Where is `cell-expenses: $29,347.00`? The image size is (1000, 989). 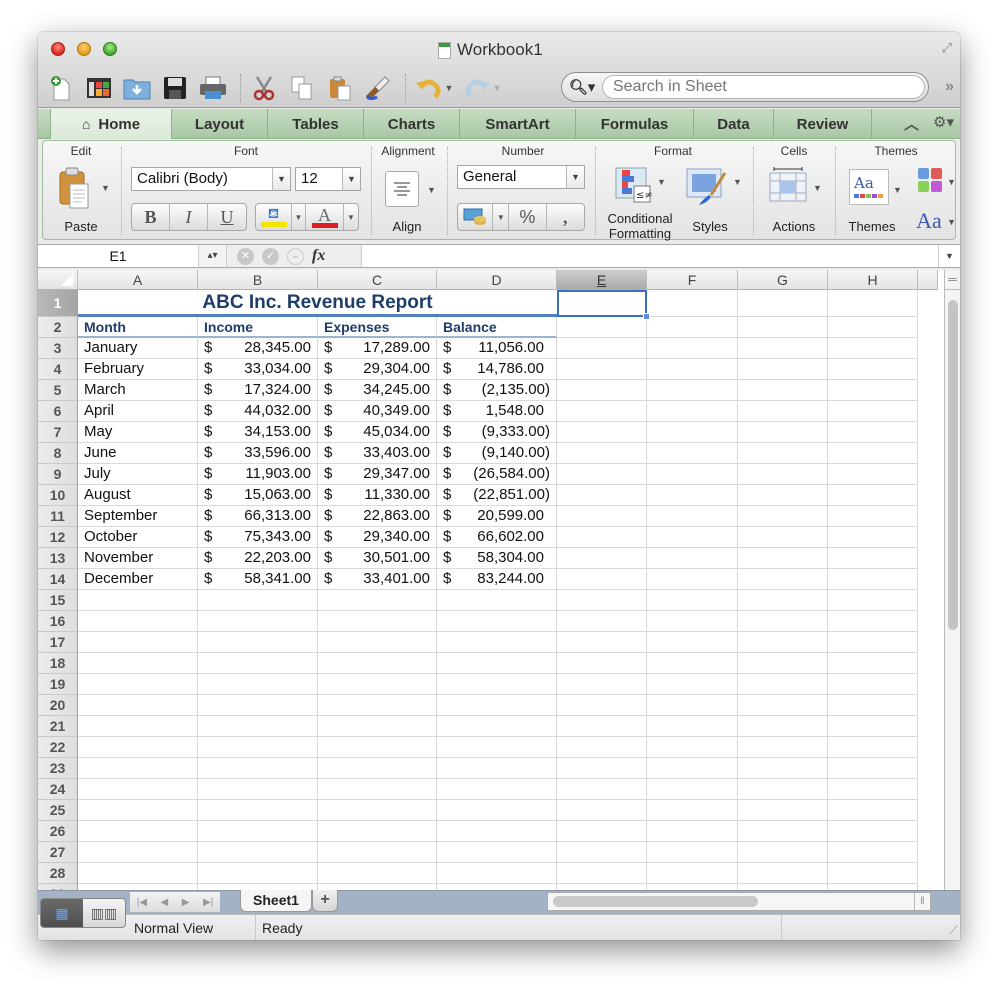
cell-expenses: $29,347.00 is located at coordinates (377, 474).